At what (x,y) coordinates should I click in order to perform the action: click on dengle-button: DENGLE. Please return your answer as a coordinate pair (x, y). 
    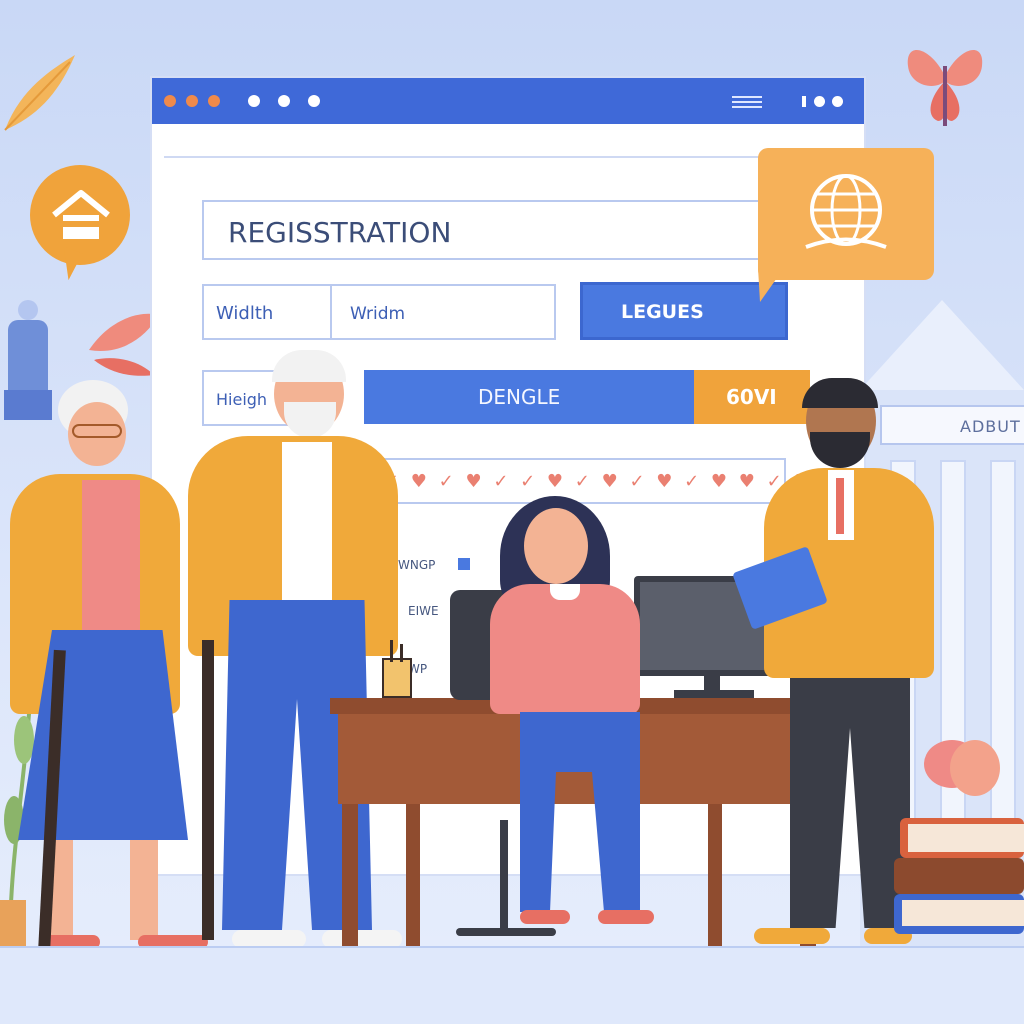
    Looking at the image, I should click on (529, 397).